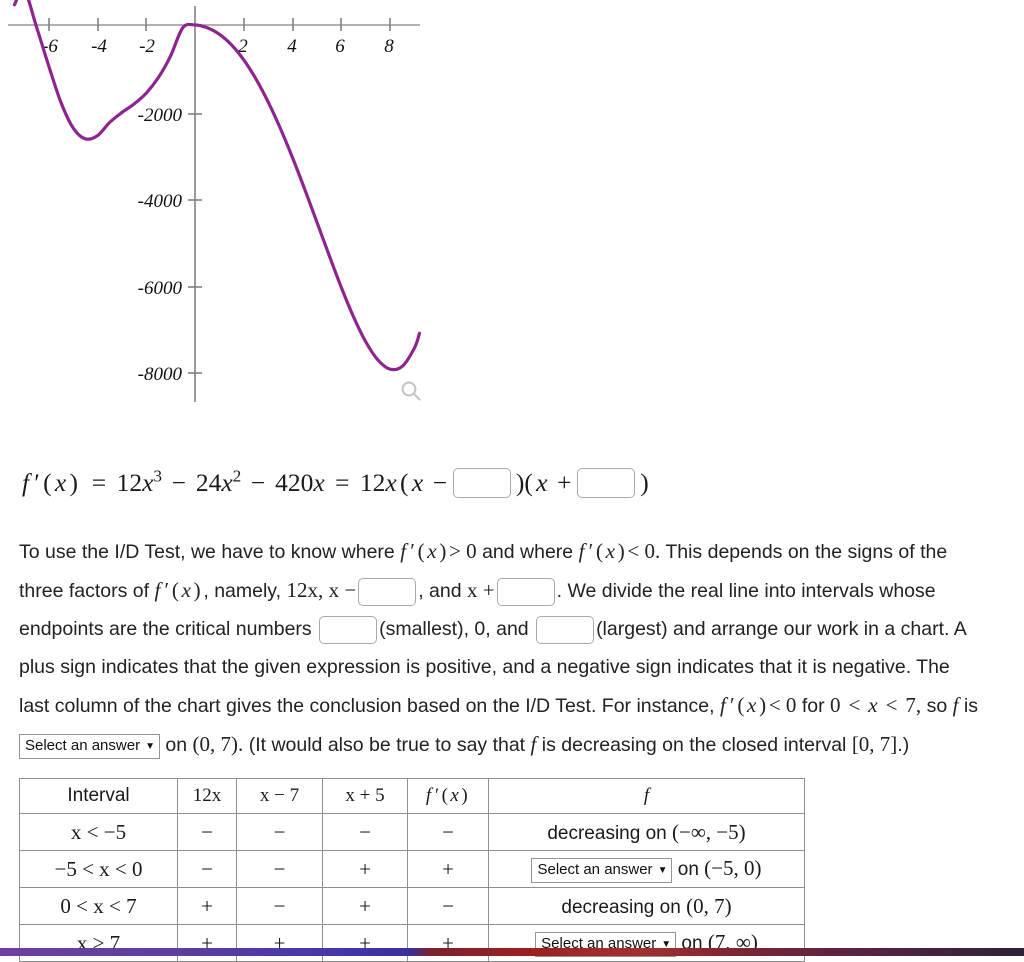  What do you see at coordinates (147, 46) in the screenshot?
I see `x-tick-label: -2` at bounding box center [147, 46].